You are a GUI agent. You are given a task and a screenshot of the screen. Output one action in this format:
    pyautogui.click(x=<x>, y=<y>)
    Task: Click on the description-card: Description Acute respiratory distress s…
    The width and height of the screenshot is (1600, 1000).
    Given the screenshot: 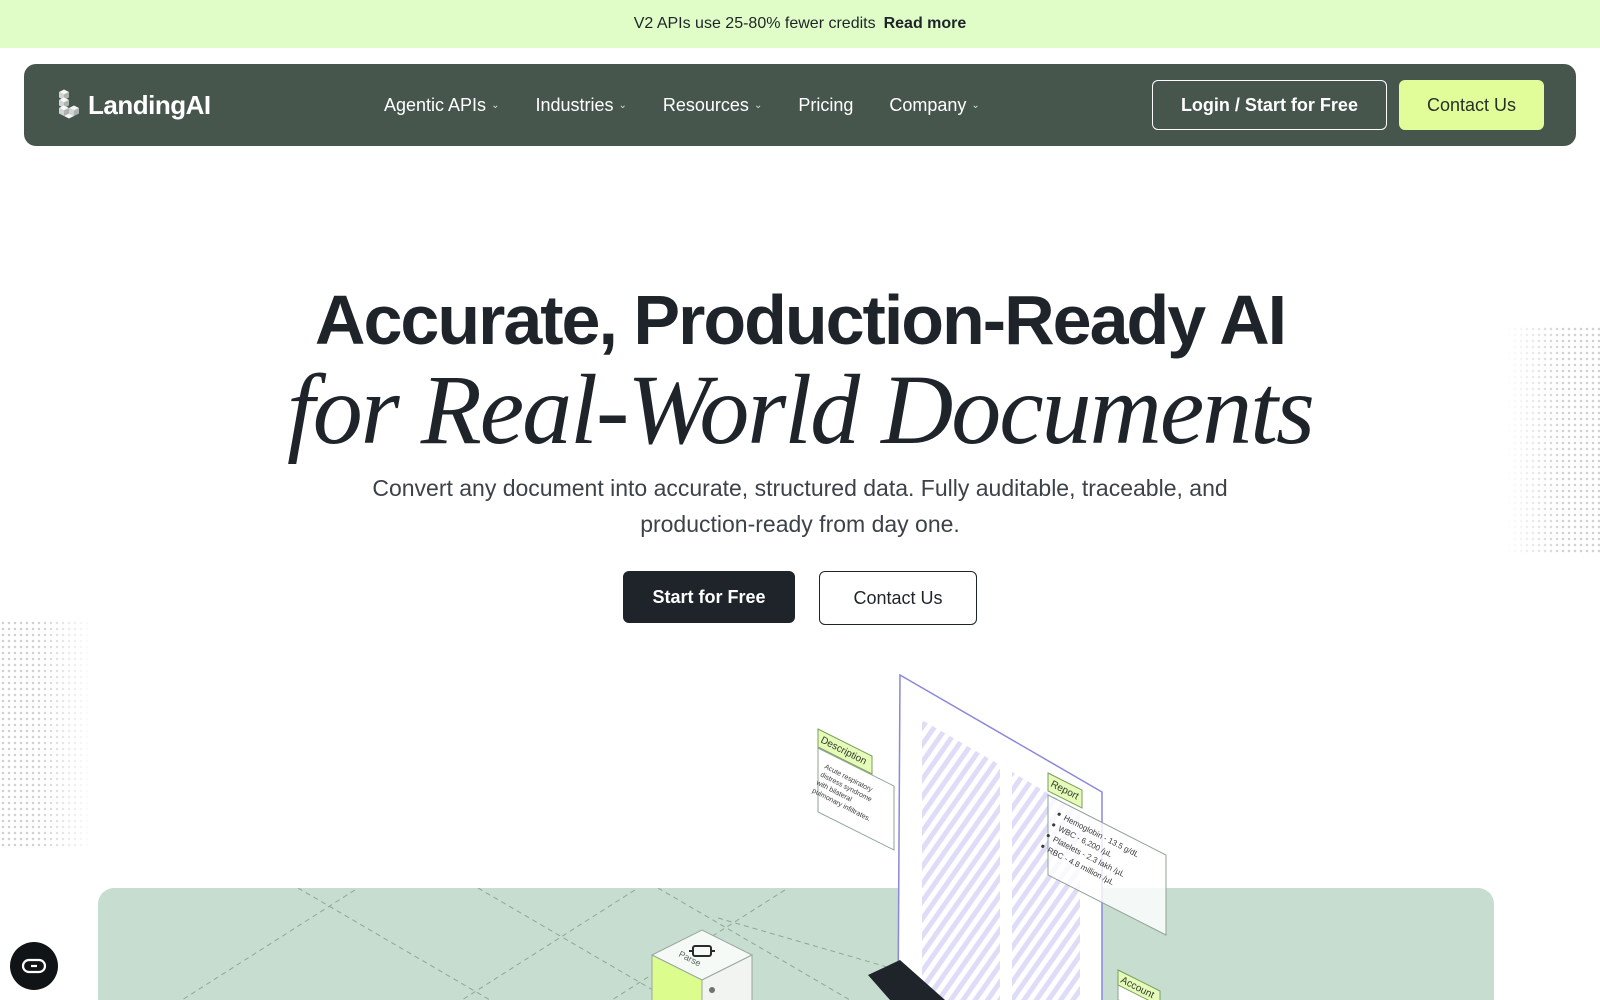 What is the action you would take?
    pyautogui.click(x=853, y=789)
    